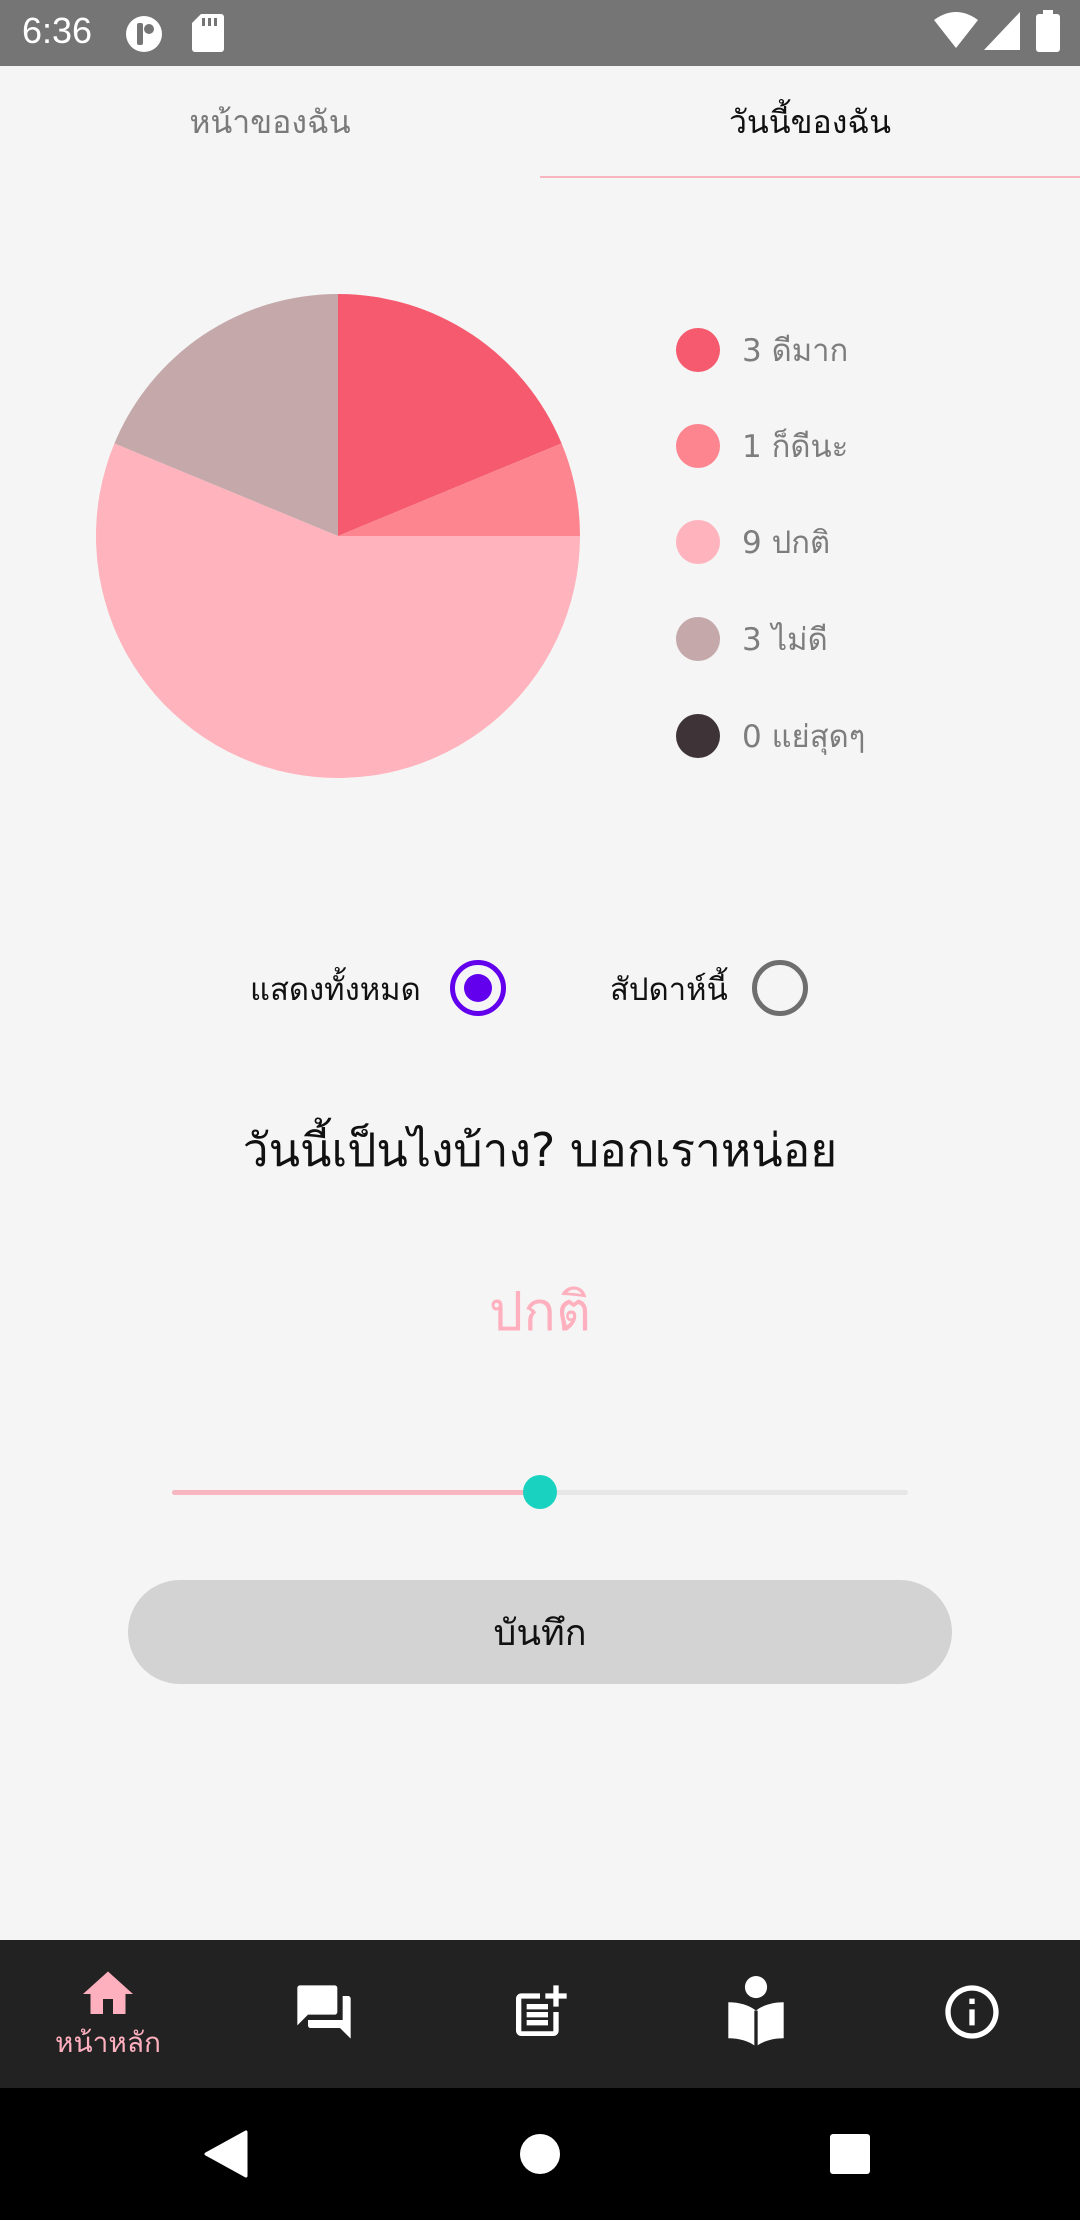  Describe the element at coordinates (780, 988) in the screenshot. I see `this-week-radio` at that location.